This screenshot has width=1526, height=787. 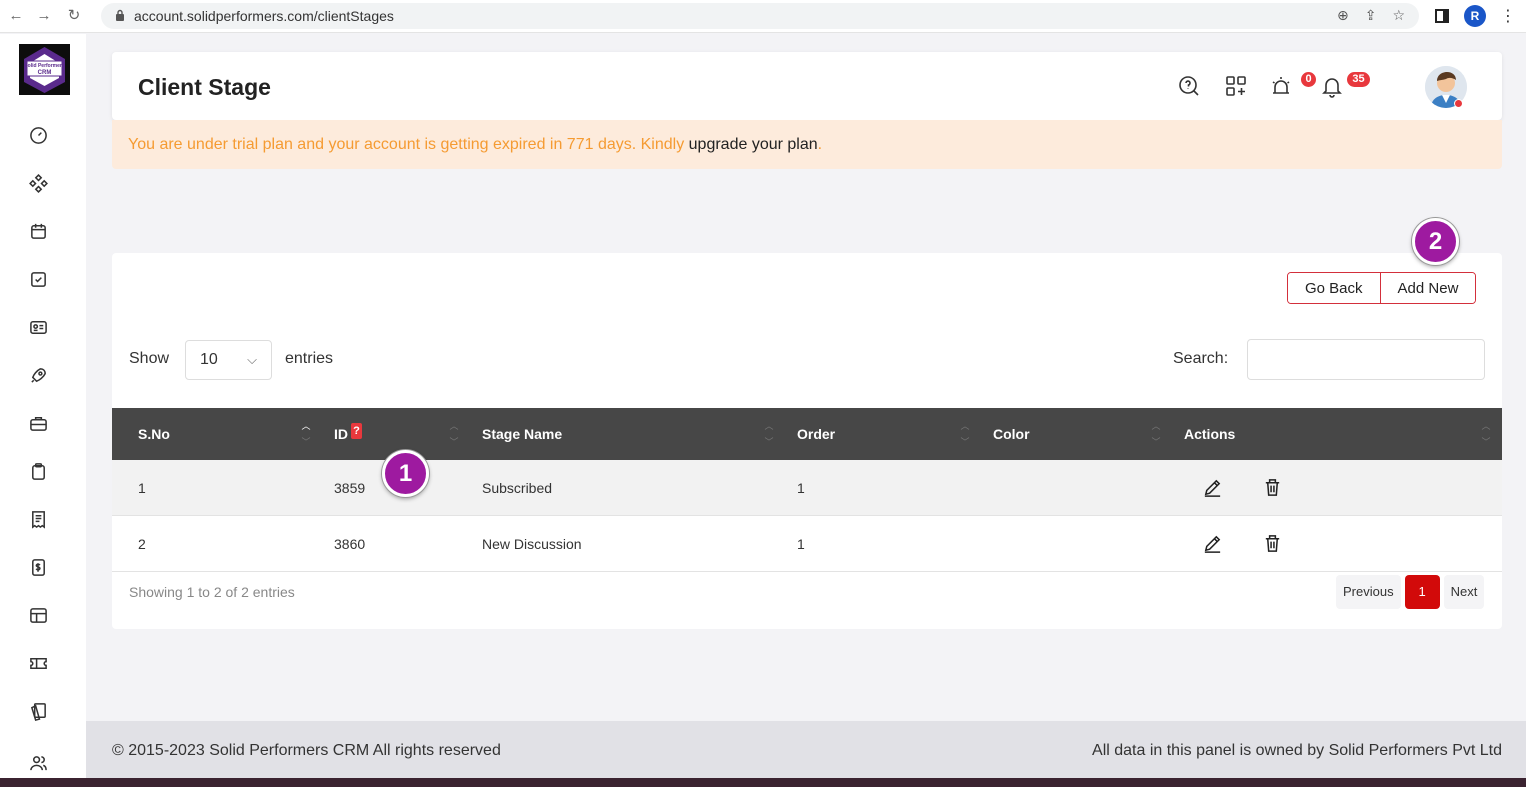 I want to click on url-text: account.solidperformers.com/clientStages, so click(x=264, y=16).